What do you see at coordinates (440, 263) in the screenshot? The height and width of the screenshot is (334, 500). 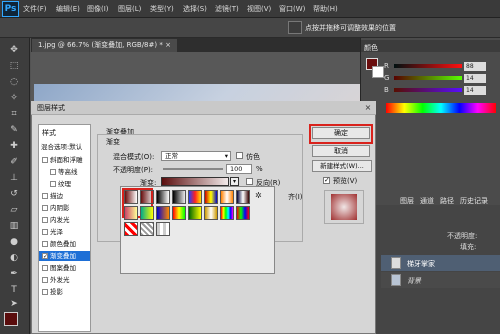 I see `layer-row: 梯牙掌家` at bounding box center [440, 263].